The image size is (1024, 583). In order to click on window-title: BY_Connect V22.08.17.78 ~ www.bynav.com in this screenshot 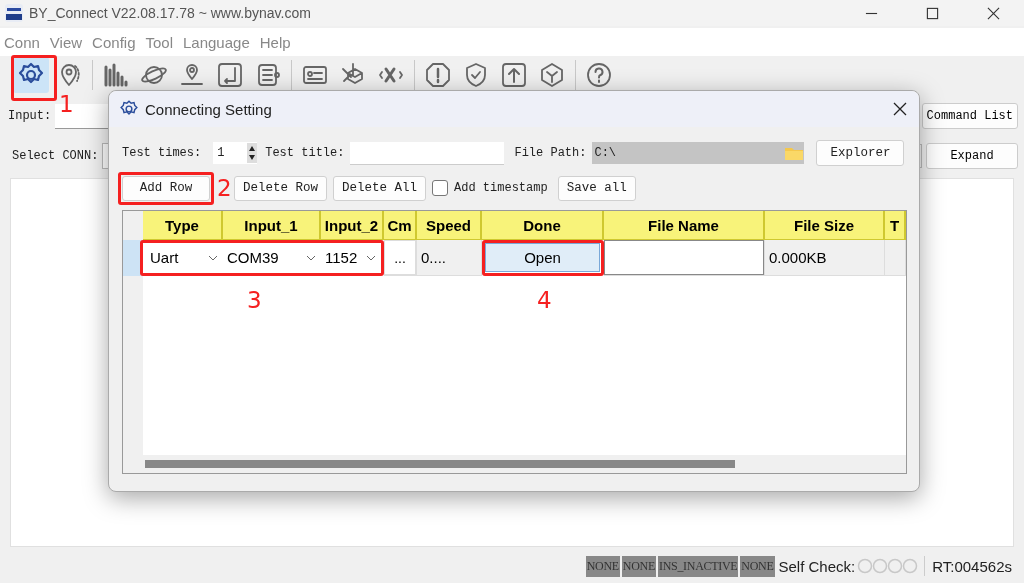, I will do `click(170, 13)`.